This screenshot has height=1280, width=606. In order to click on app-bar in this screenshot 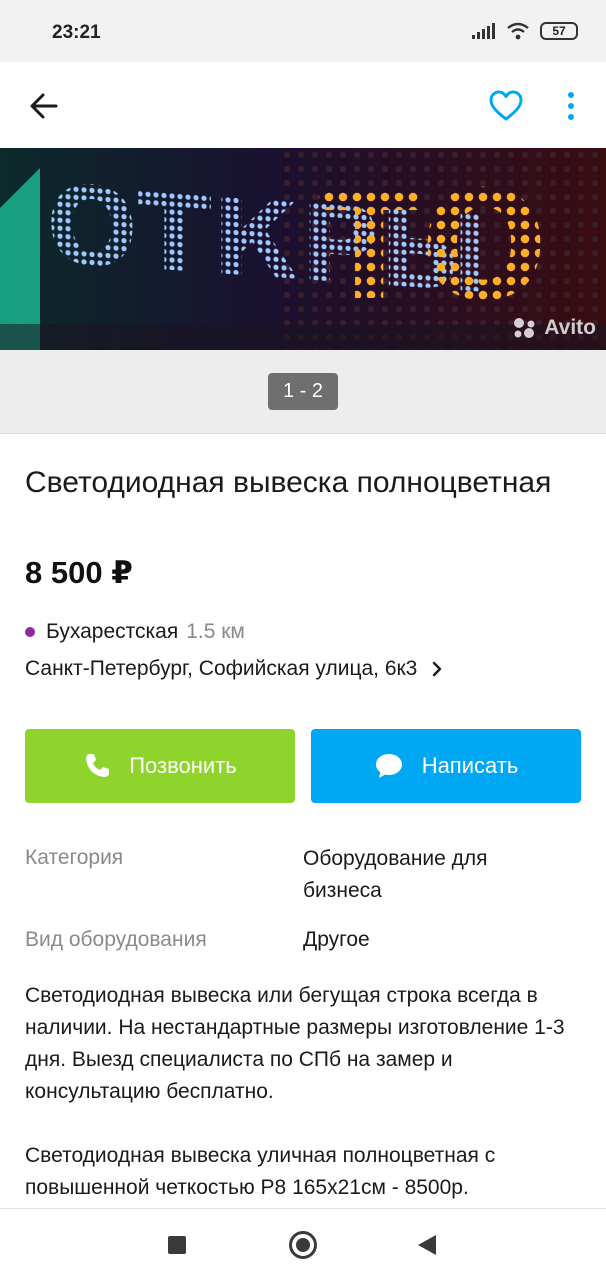, I will do `click(303, 105)`.